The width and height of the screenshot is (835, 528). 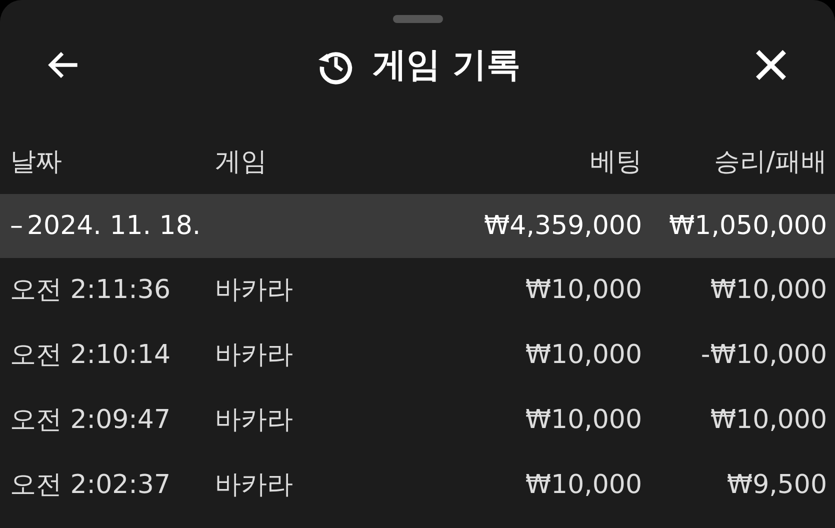 What do you see at coordinates (776, 485) in the screenshot?
I see `result-cell-text: ₩9,500` at bounding box center [776, 485].